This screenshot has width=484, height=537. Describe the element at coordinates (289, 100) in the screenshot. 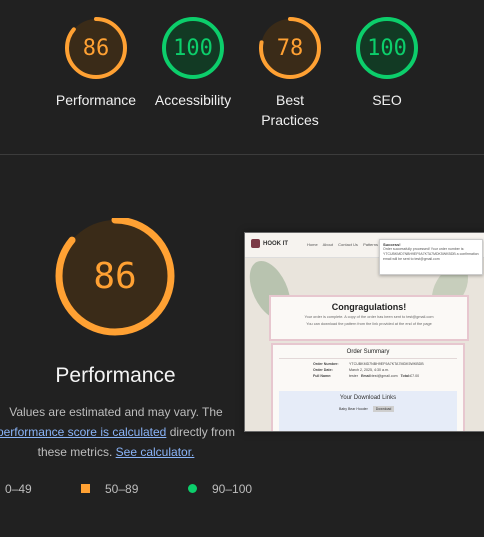

I see `gauge-label-line1: Best` at that location.